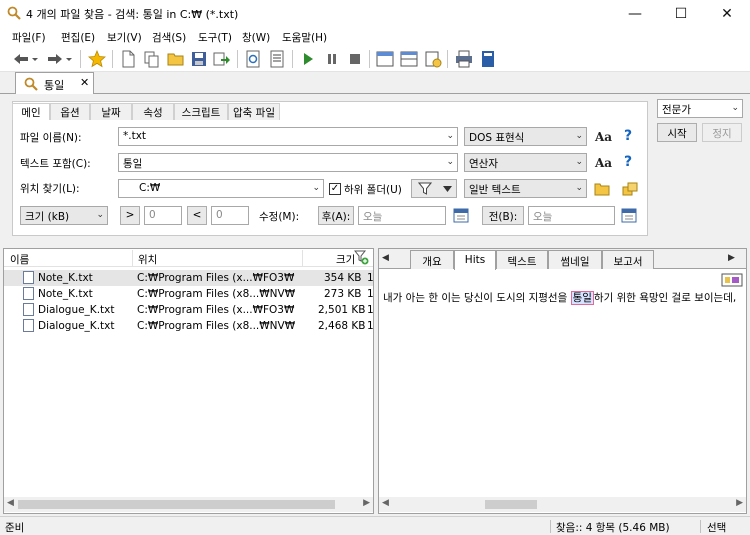 The height and width of the screenshot is (535, 750). I want to click on tab-scroll-left-icon: ◀, so click(385, 258).